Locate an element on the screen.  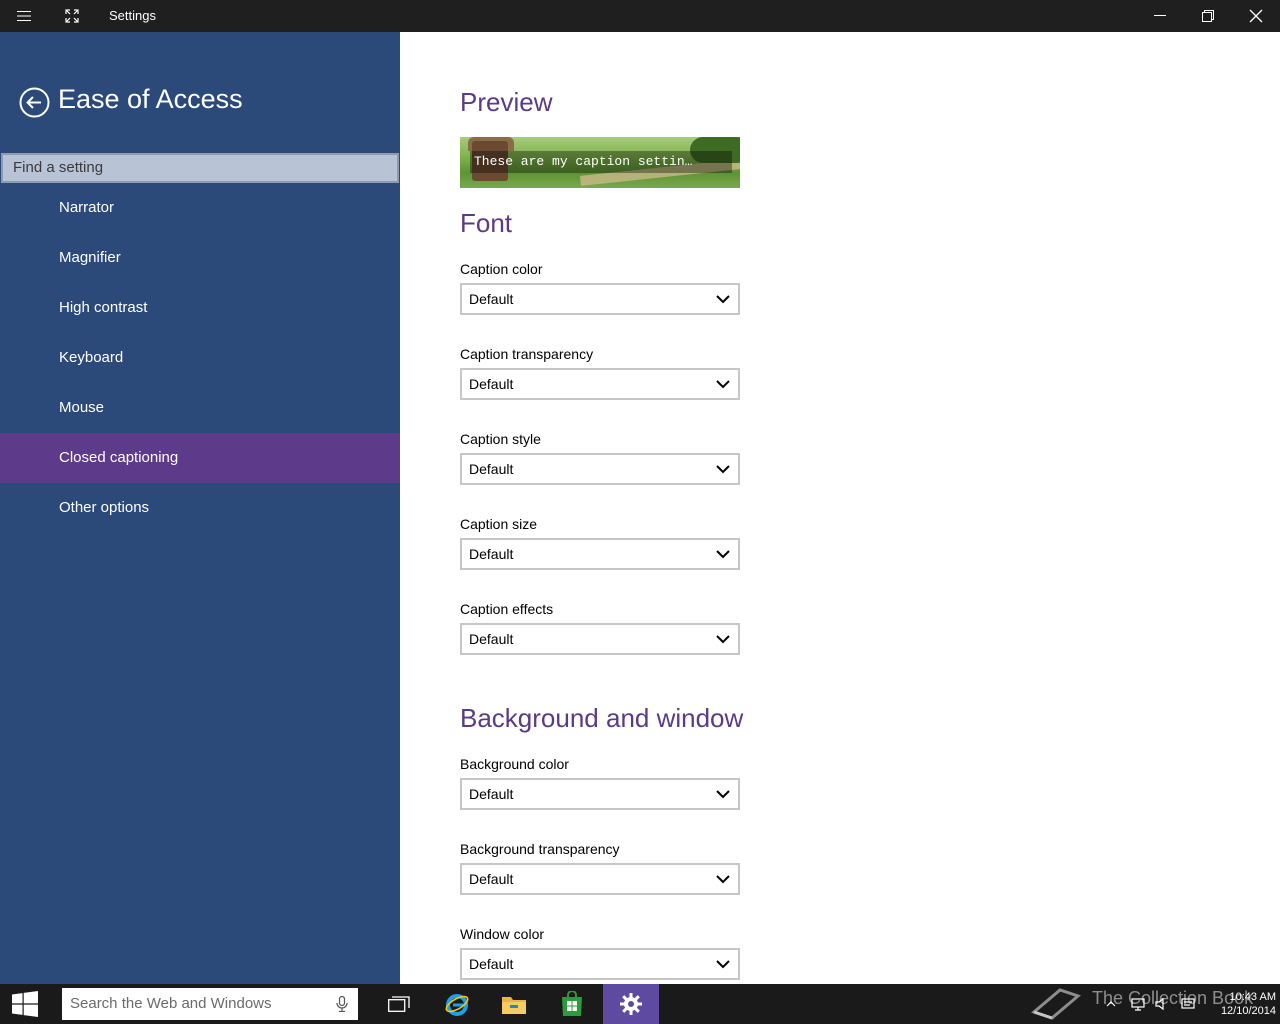
minimize-button is located at coordinates (1160, 16).